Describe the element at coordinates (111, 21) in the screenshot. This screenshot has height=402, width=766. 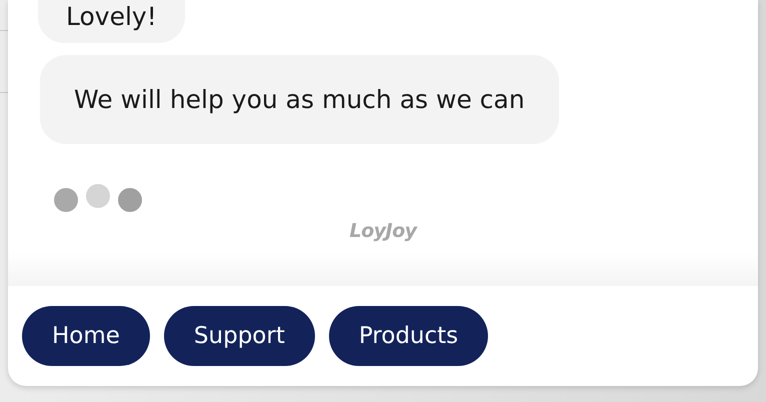
I see `chat-bubble: Lovely!` at that location.